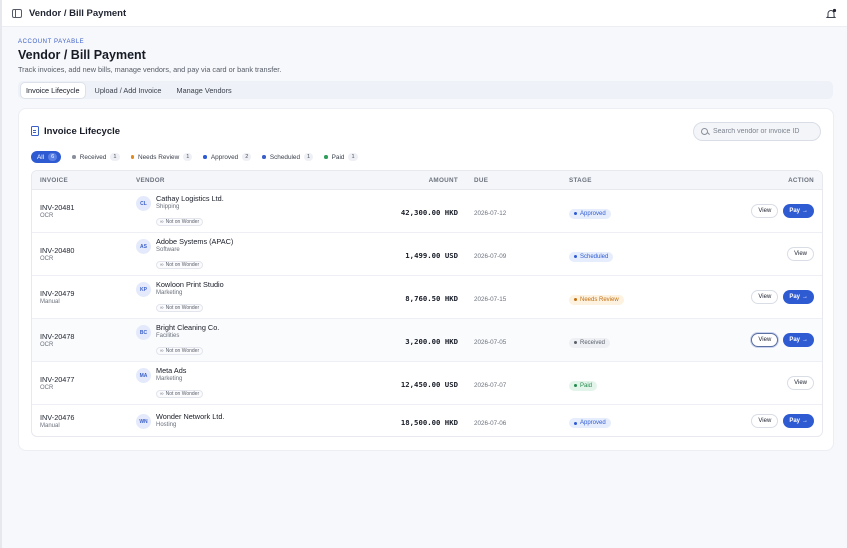  I want to click on page-eyebrow: ACCOUNT PAYABLE, so click(51, 42).